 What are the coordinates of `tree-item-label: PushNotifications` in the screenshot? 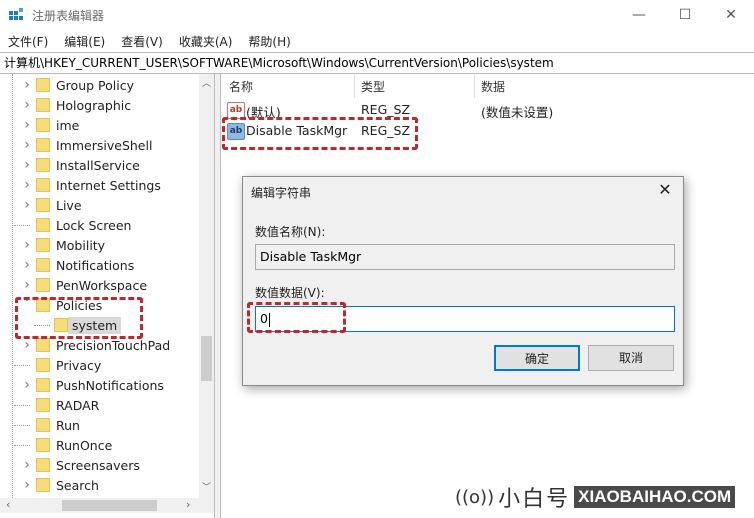 It's located at (110, 385).